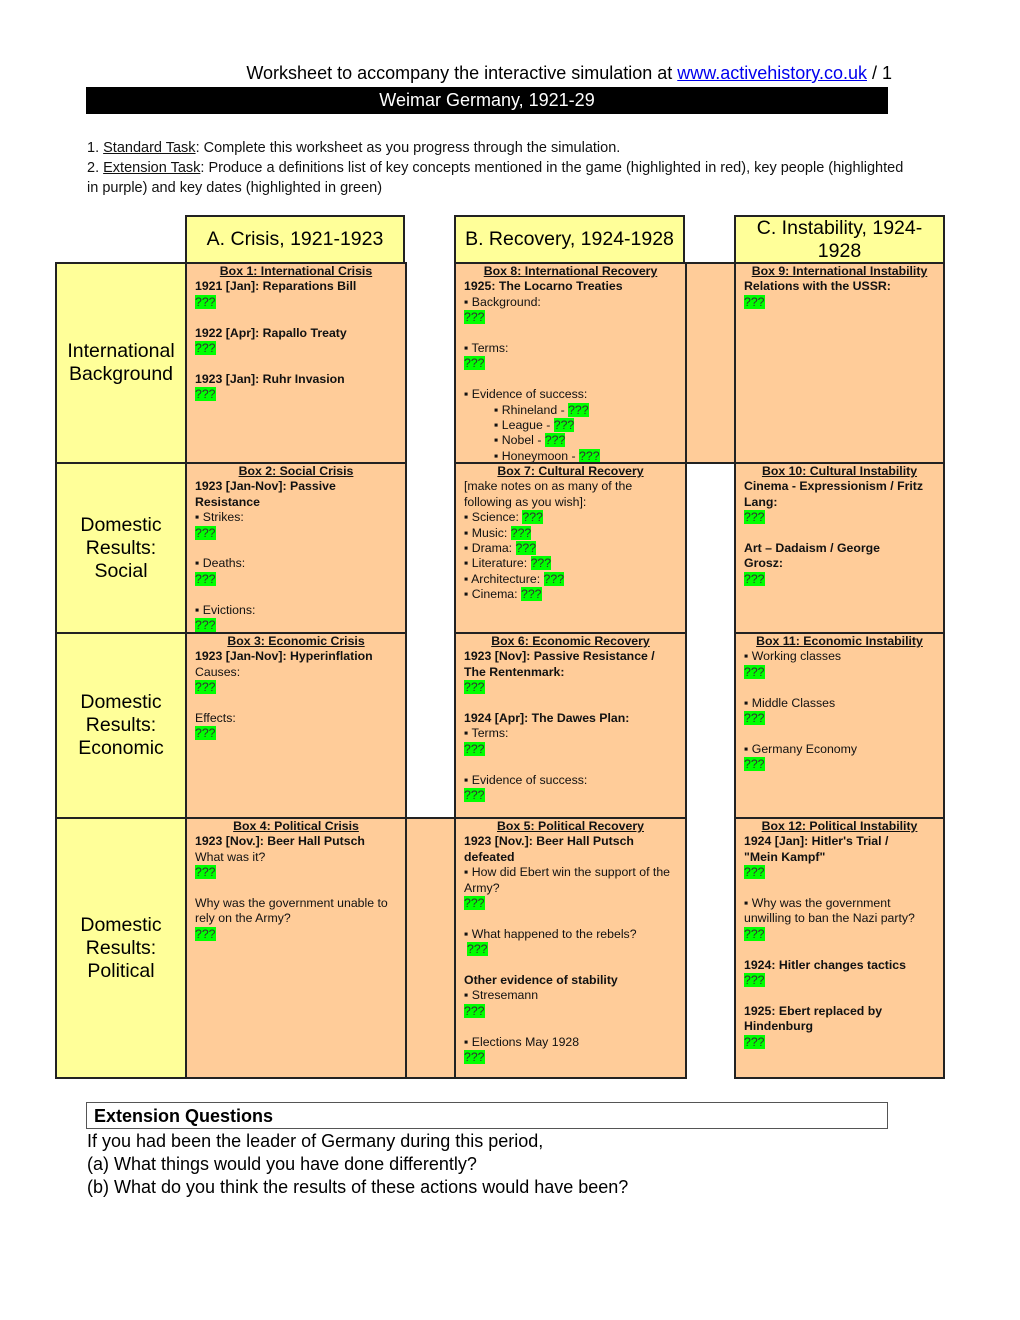  What do you see at coordinates (219, 517) in the screenshot?
I see `prompt: ▪ Strikes:` at bounding box center [219, 517].